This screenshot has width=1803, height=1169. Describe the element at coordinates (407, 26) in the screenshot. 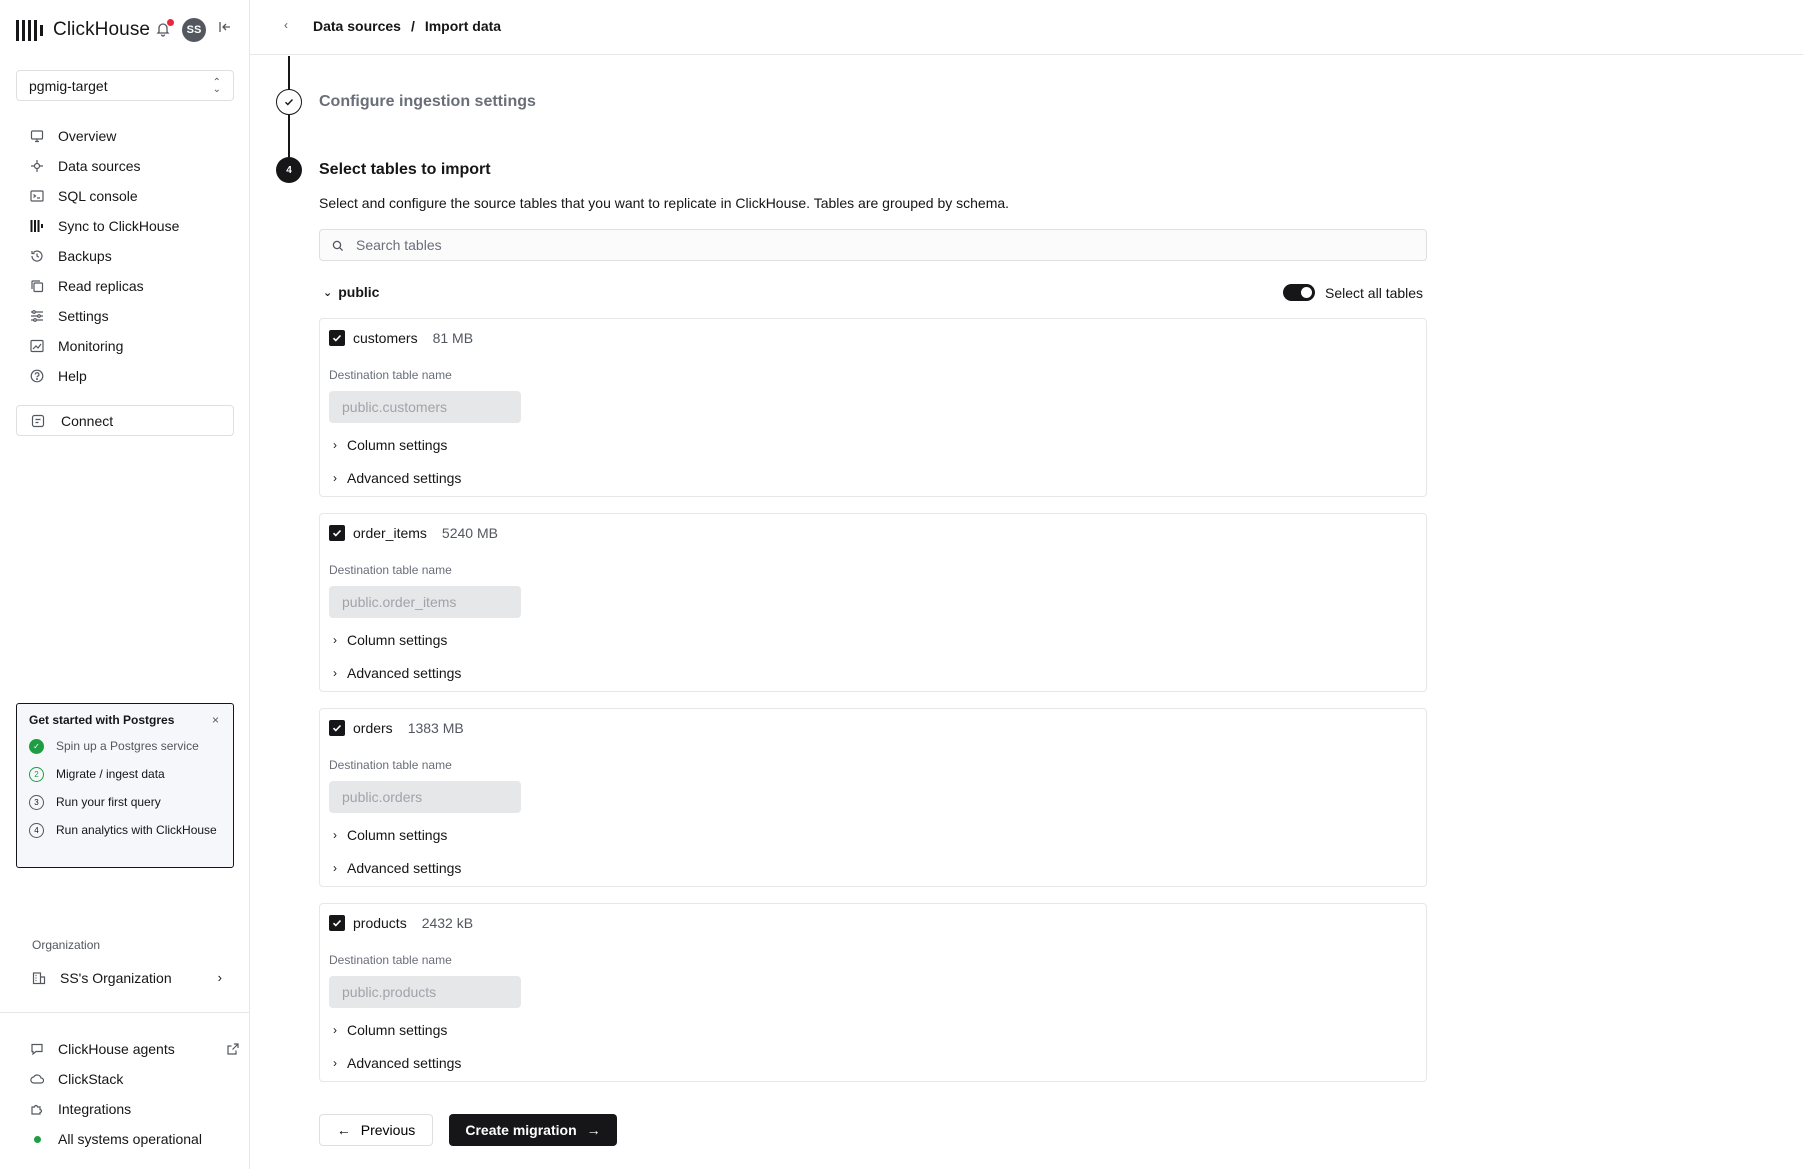

I see `breadcrumb: Data sources / Import data` at that location.